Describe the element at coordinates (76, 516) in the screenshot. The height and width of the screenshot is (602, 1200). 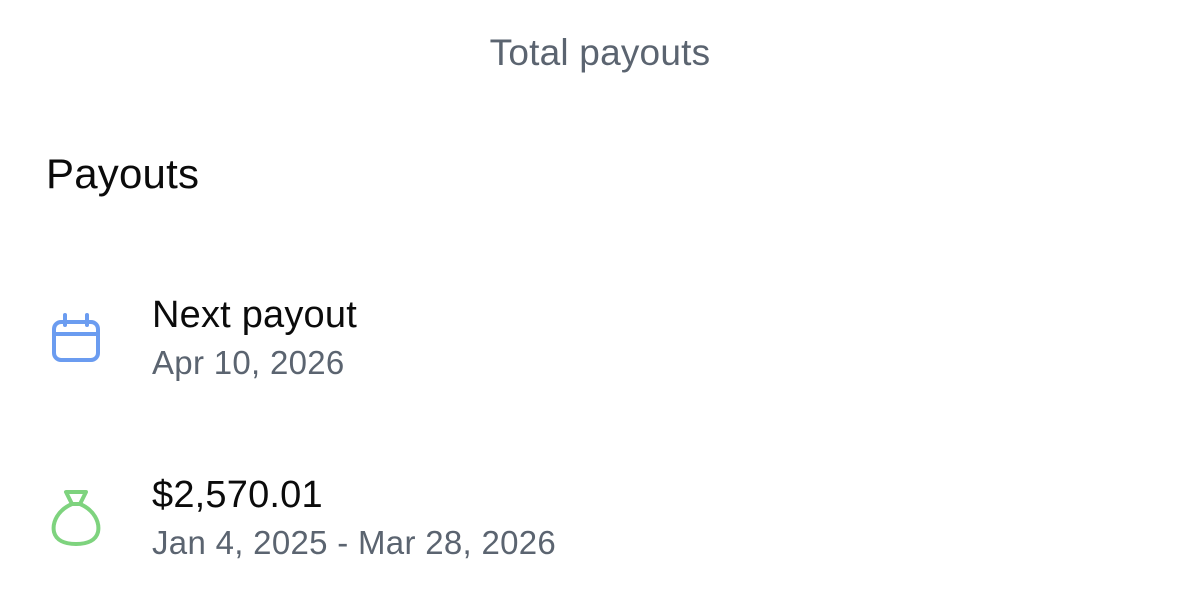
I see `money-bag-icon` at that location.